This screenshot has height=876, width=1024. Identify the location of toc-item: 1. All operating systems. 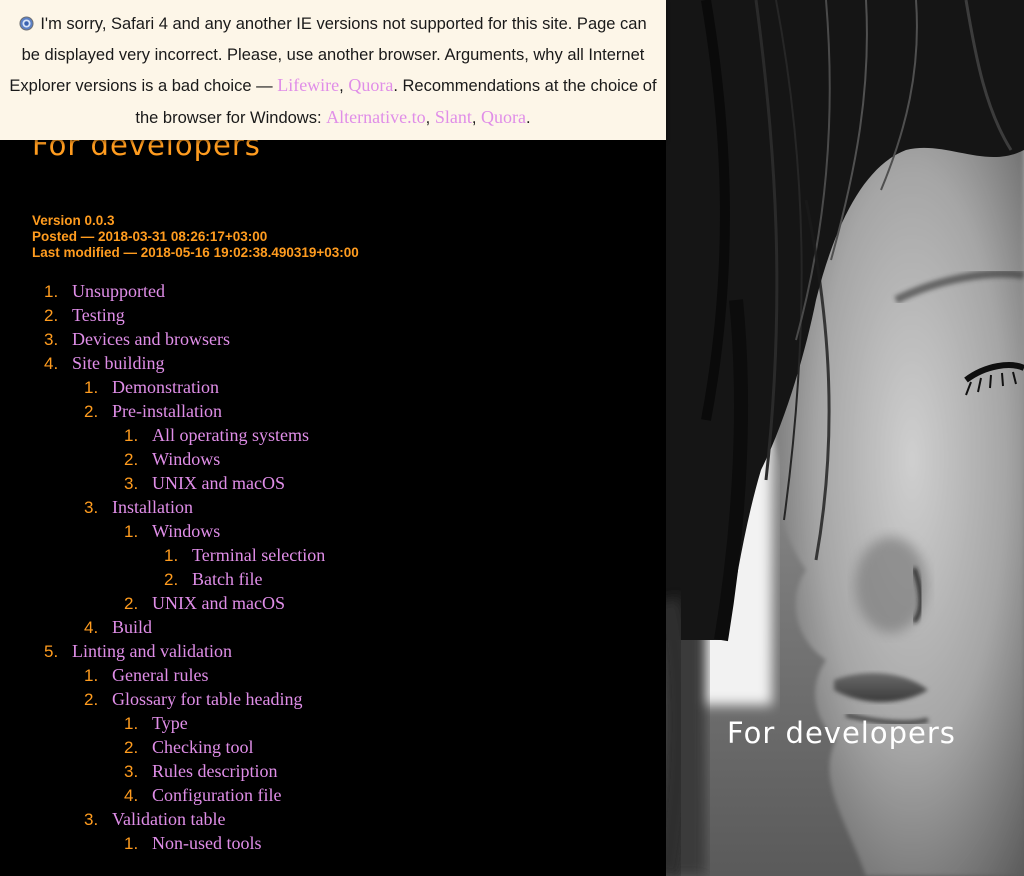
(224, 435).